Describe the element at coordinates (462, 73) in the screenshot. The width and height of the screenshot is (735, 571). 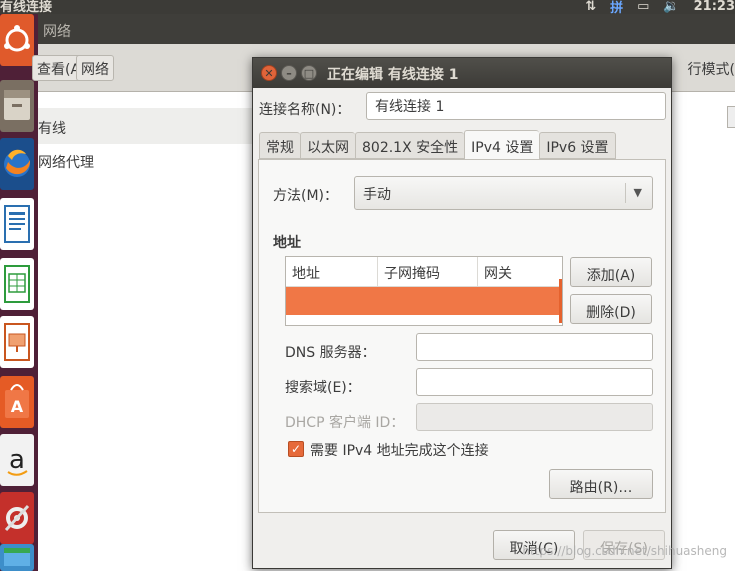
I see `dialog-titlebar: ✕ – □ 正在编辑 有线连接 1` at that location.